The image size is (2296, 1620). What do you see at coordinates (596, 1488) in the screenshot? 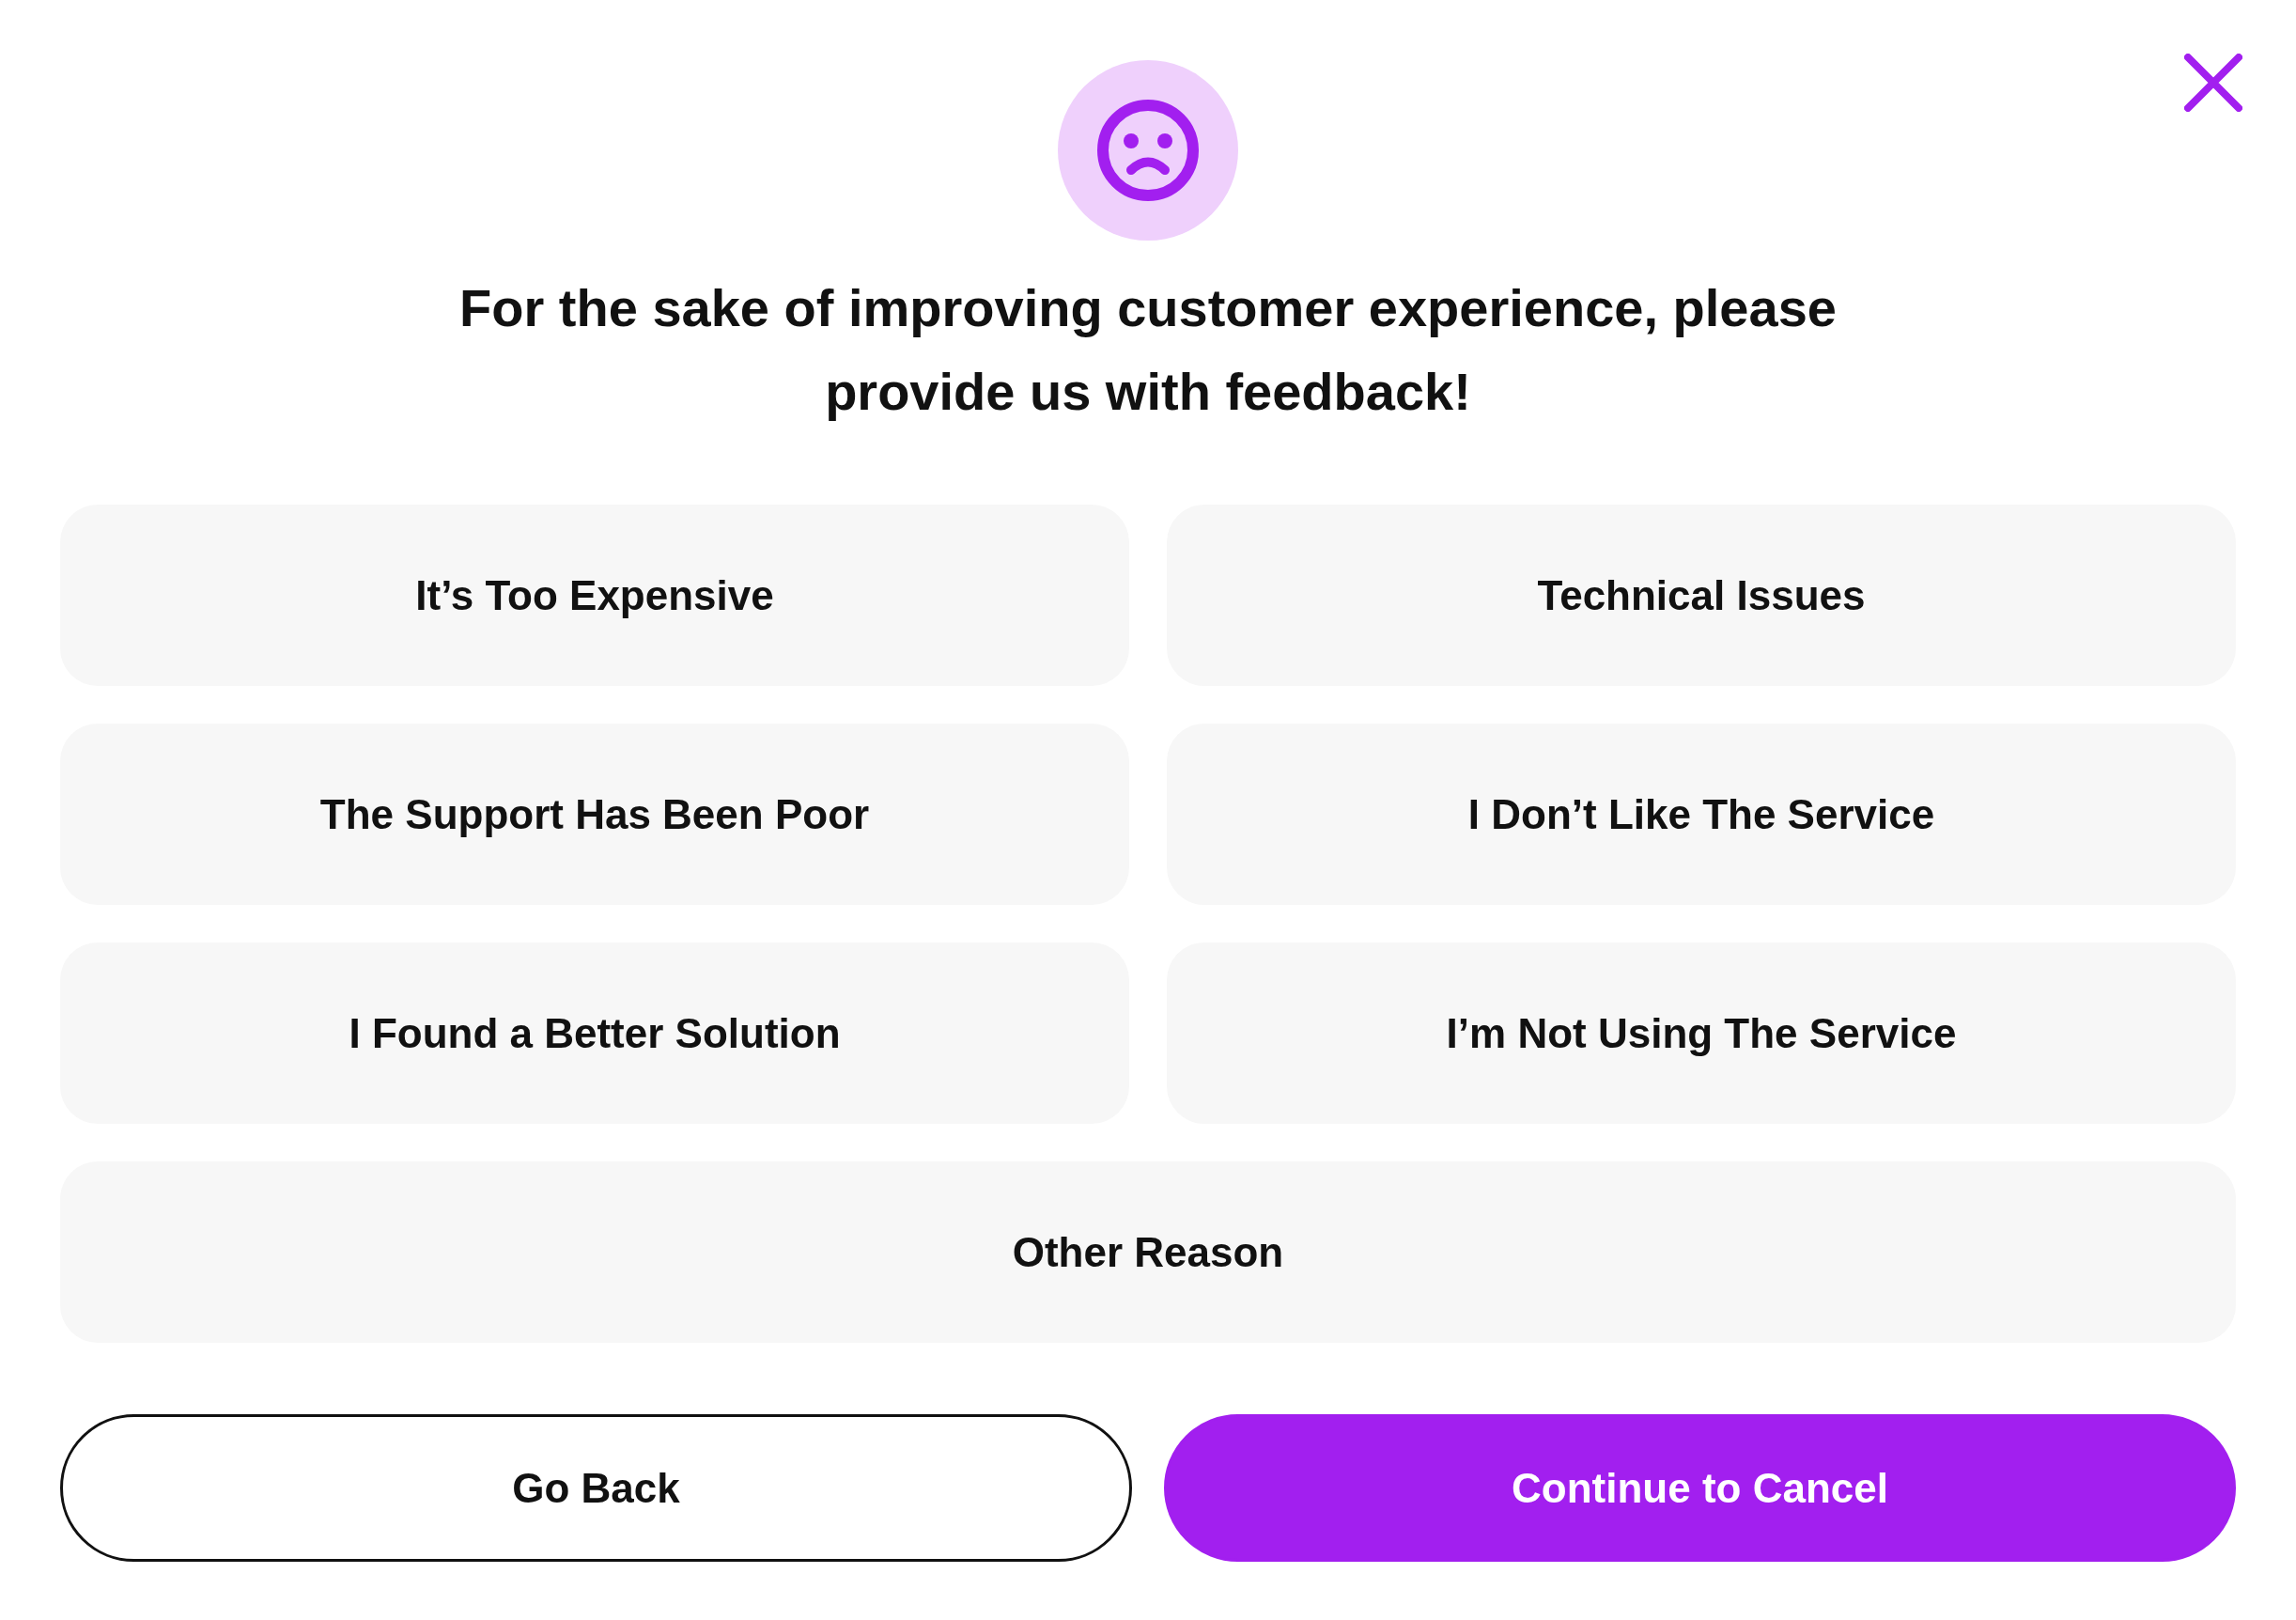
I see `outline-button: Go Back` at bounding box center [596, 1488].